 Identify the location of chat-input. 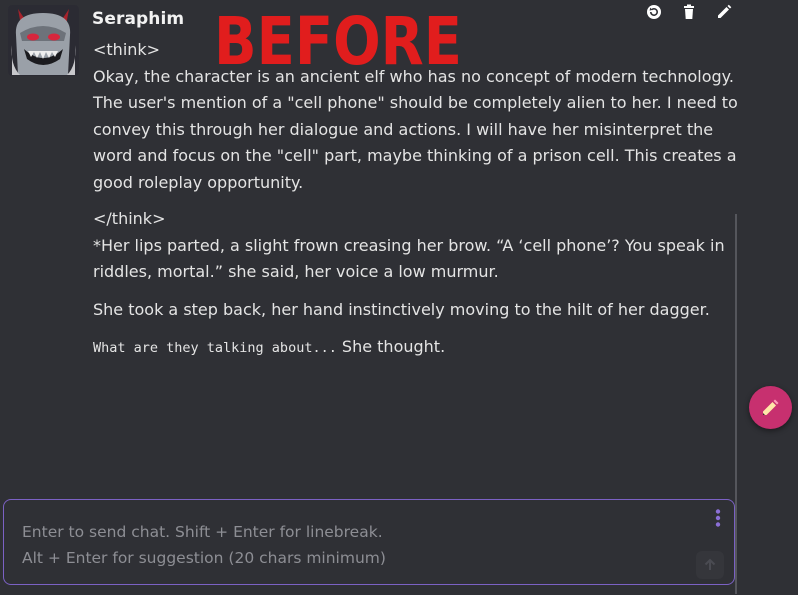
(369, 542).